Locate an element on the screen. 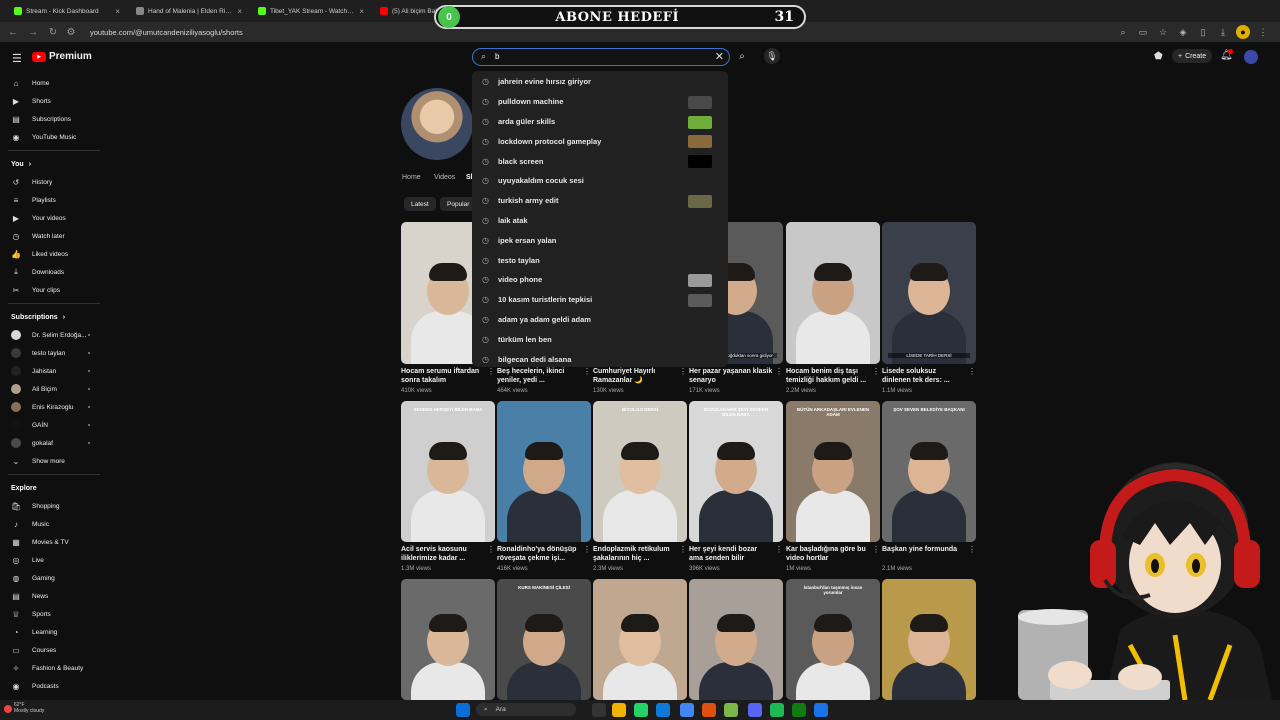 This screenshot has height=720, width=1280. short-title: Hocam serumu iftardan sonra takalım is located at coordinates (443, 376).